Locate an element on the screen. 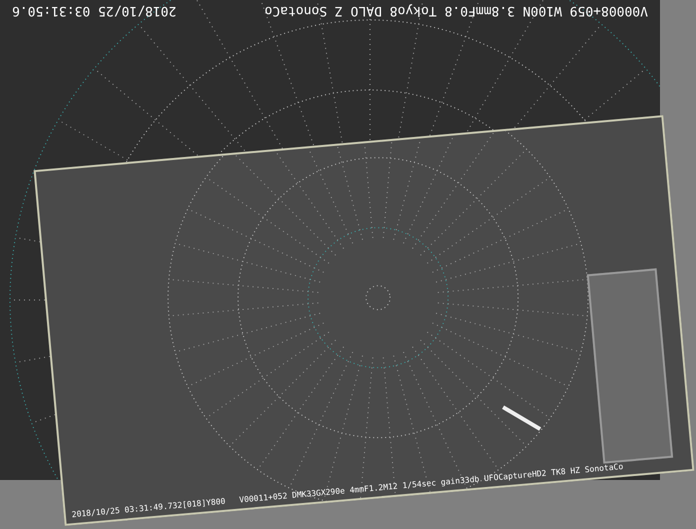 This screenshot has width=696, height=529. overlay-info: V00011+052 DMK33GX290e 4mmF1.2M12 1/54sec gain33db UFOCaptureHD2 TK8 HZ SonotaCo is located at coordinates (431, 484).